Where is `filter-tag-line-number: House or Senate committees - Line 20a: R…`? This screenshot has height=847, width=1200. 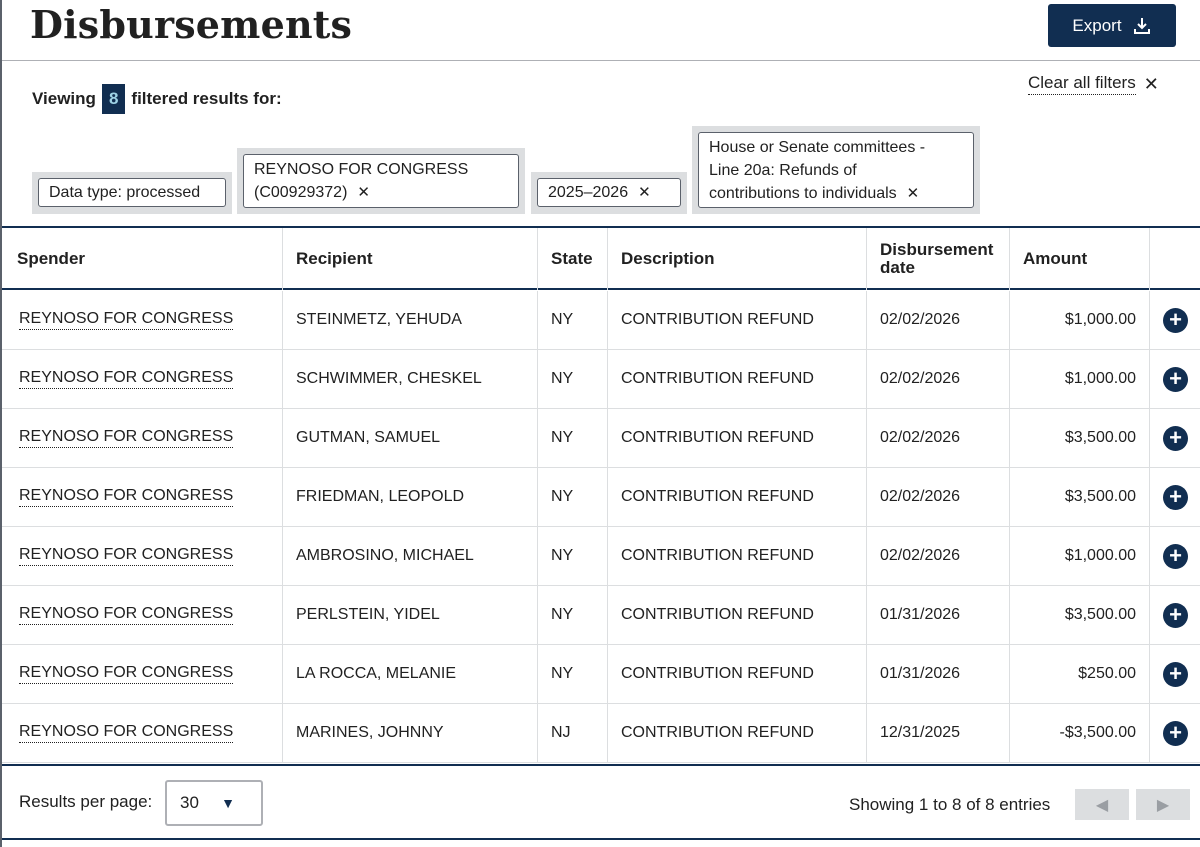
filter-tag-line-number: House or Senate committees - Line 20a: R… is located at coordinates (836, 170).